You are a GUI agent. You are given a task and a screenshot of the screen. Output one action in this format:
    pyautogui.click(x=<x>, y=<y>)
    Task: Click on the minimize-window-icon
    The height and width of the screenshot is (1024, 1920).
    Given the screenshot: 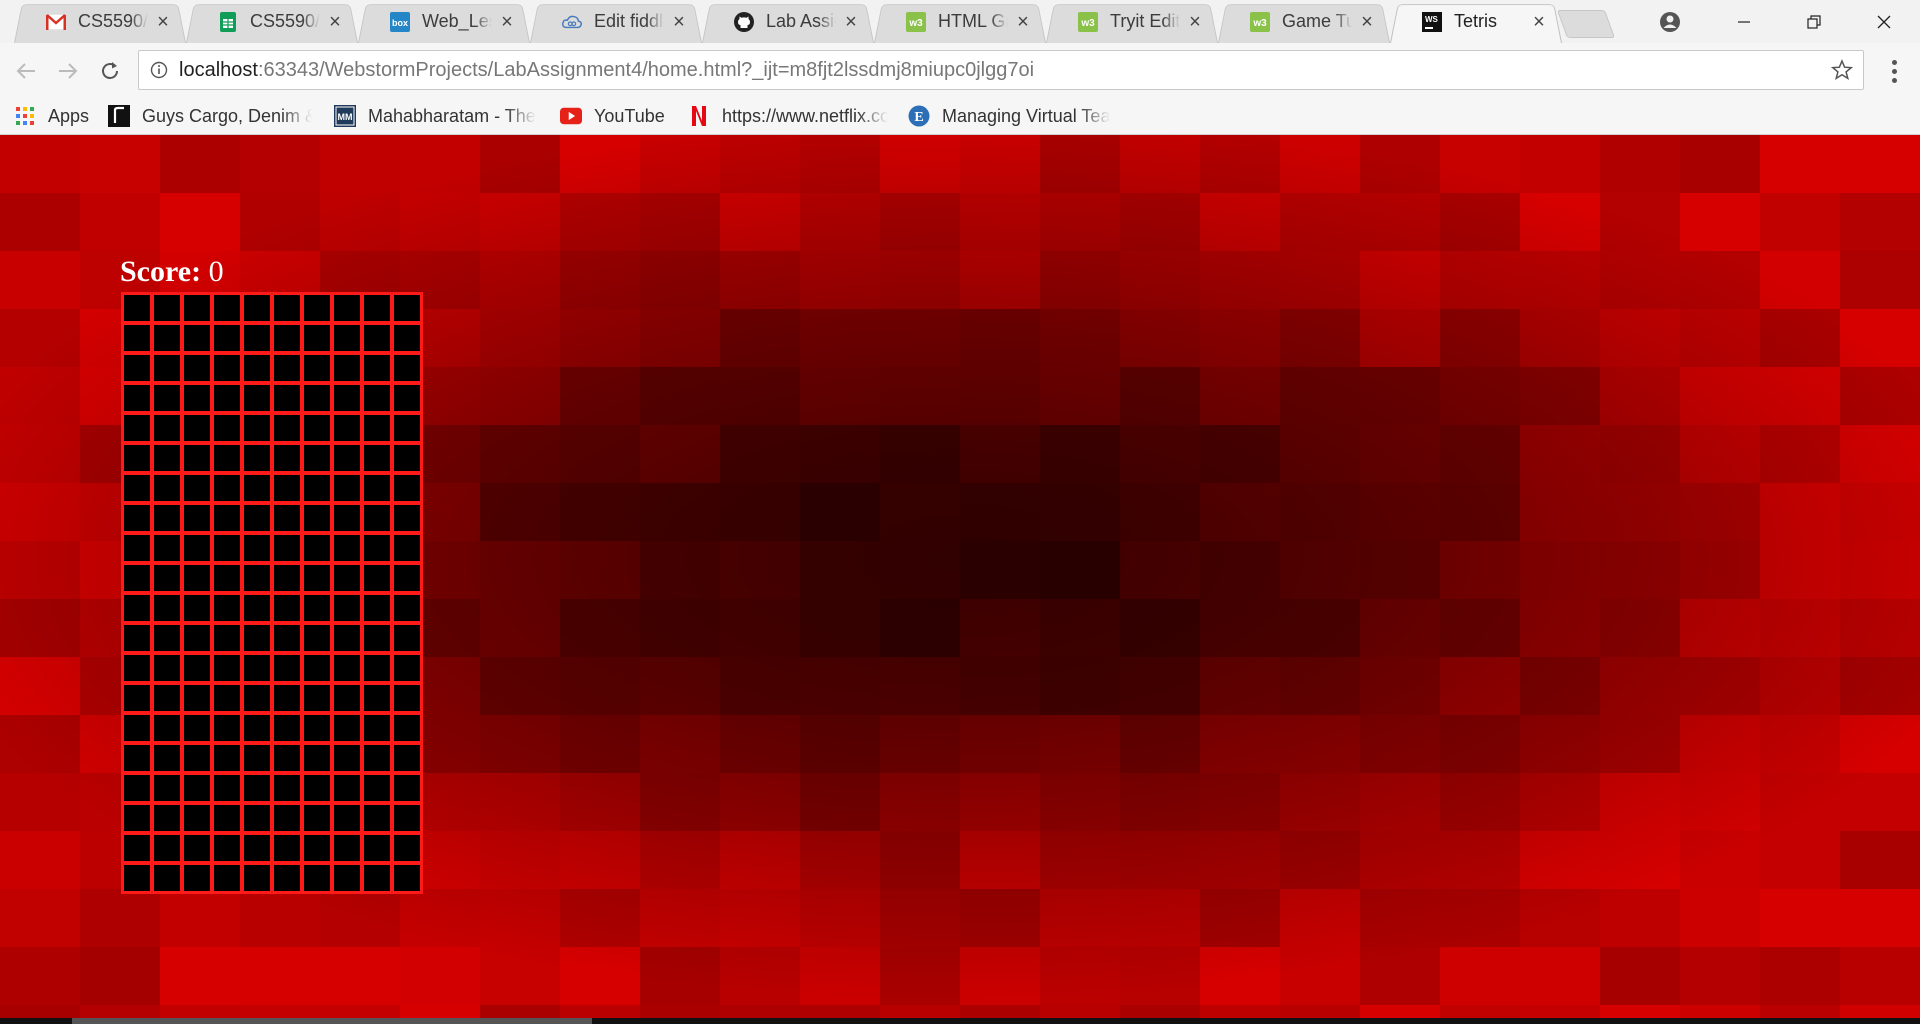 What is the action you would take?
    pyautogui.click(x=1744, y=21)
    